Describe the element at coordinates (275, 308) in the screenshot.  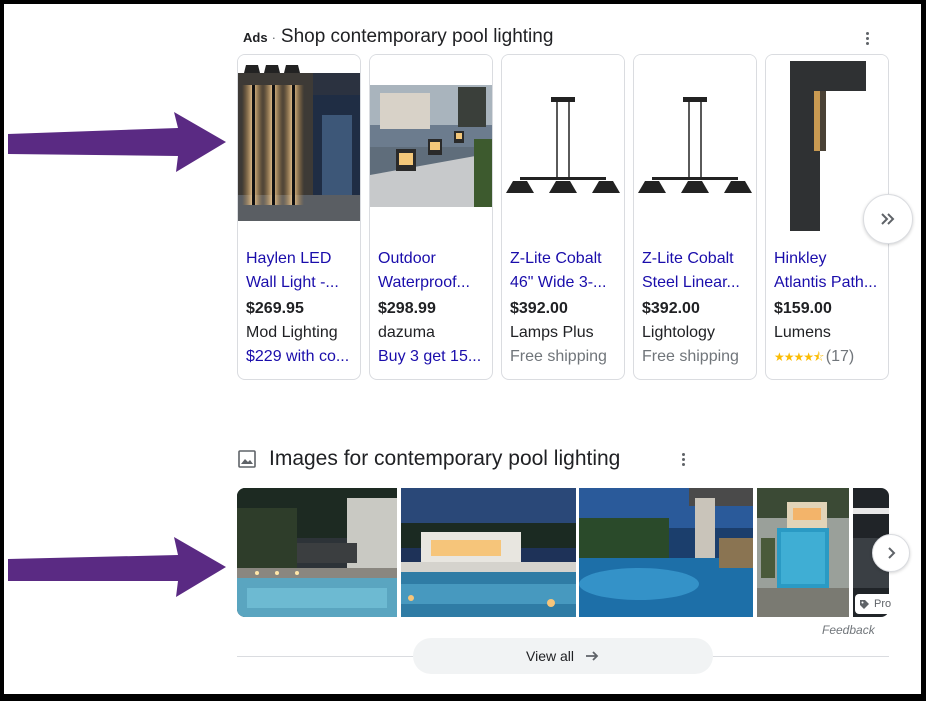
I see `product-price: $269.95` at that location.